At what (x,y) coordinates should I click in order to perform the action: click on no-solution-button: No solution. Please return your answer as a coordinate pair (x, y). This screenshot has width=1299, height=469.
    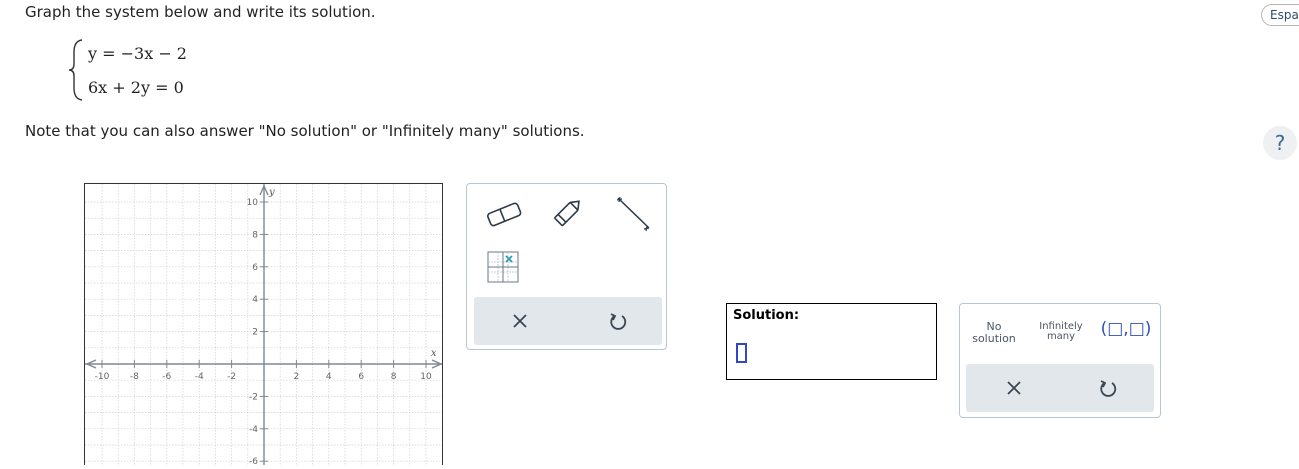
    Looking at the image, I should click on (994, 333).